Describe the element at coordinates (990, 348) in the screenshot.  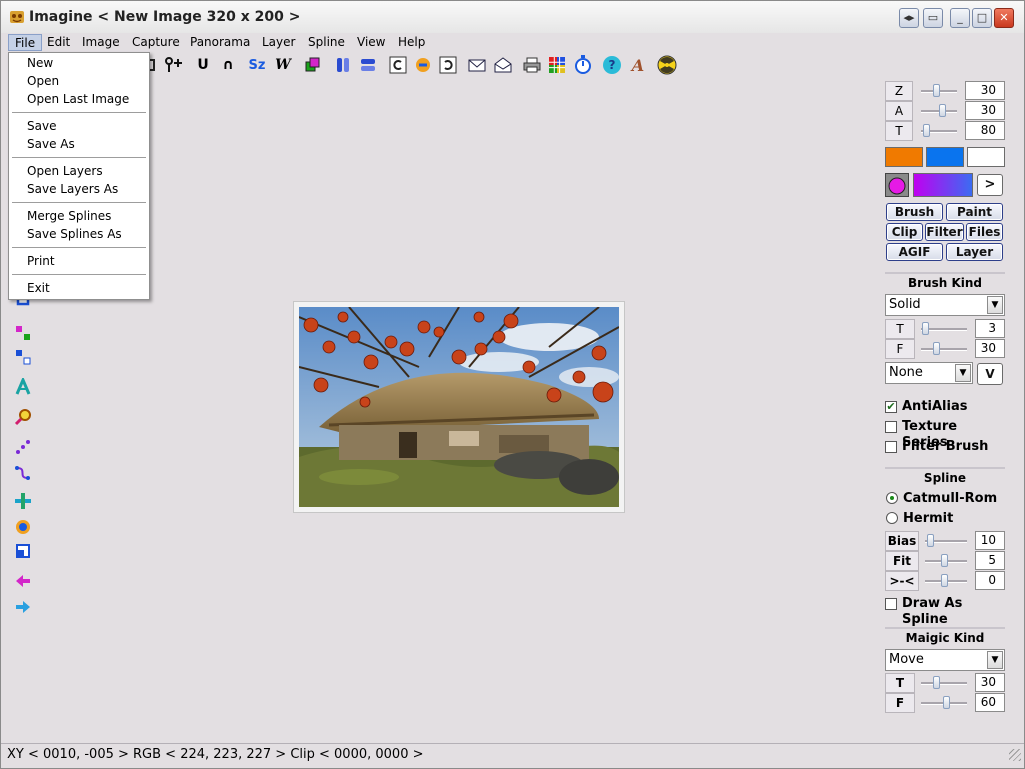
I see `brush-f-value: 30` at that location.